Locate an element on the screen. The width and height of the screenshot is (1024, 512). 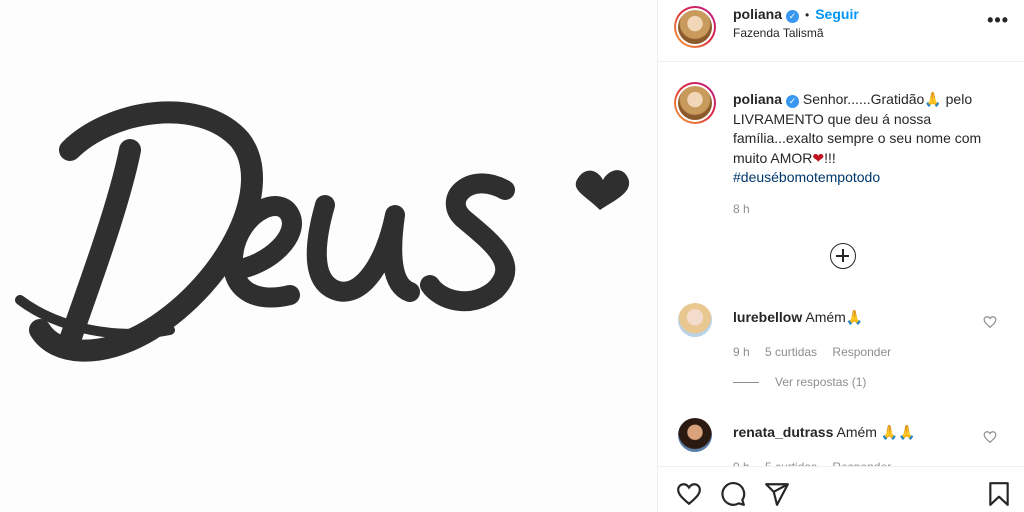
post-location: Fazenda Talismã is located at coordinates (778, 33).